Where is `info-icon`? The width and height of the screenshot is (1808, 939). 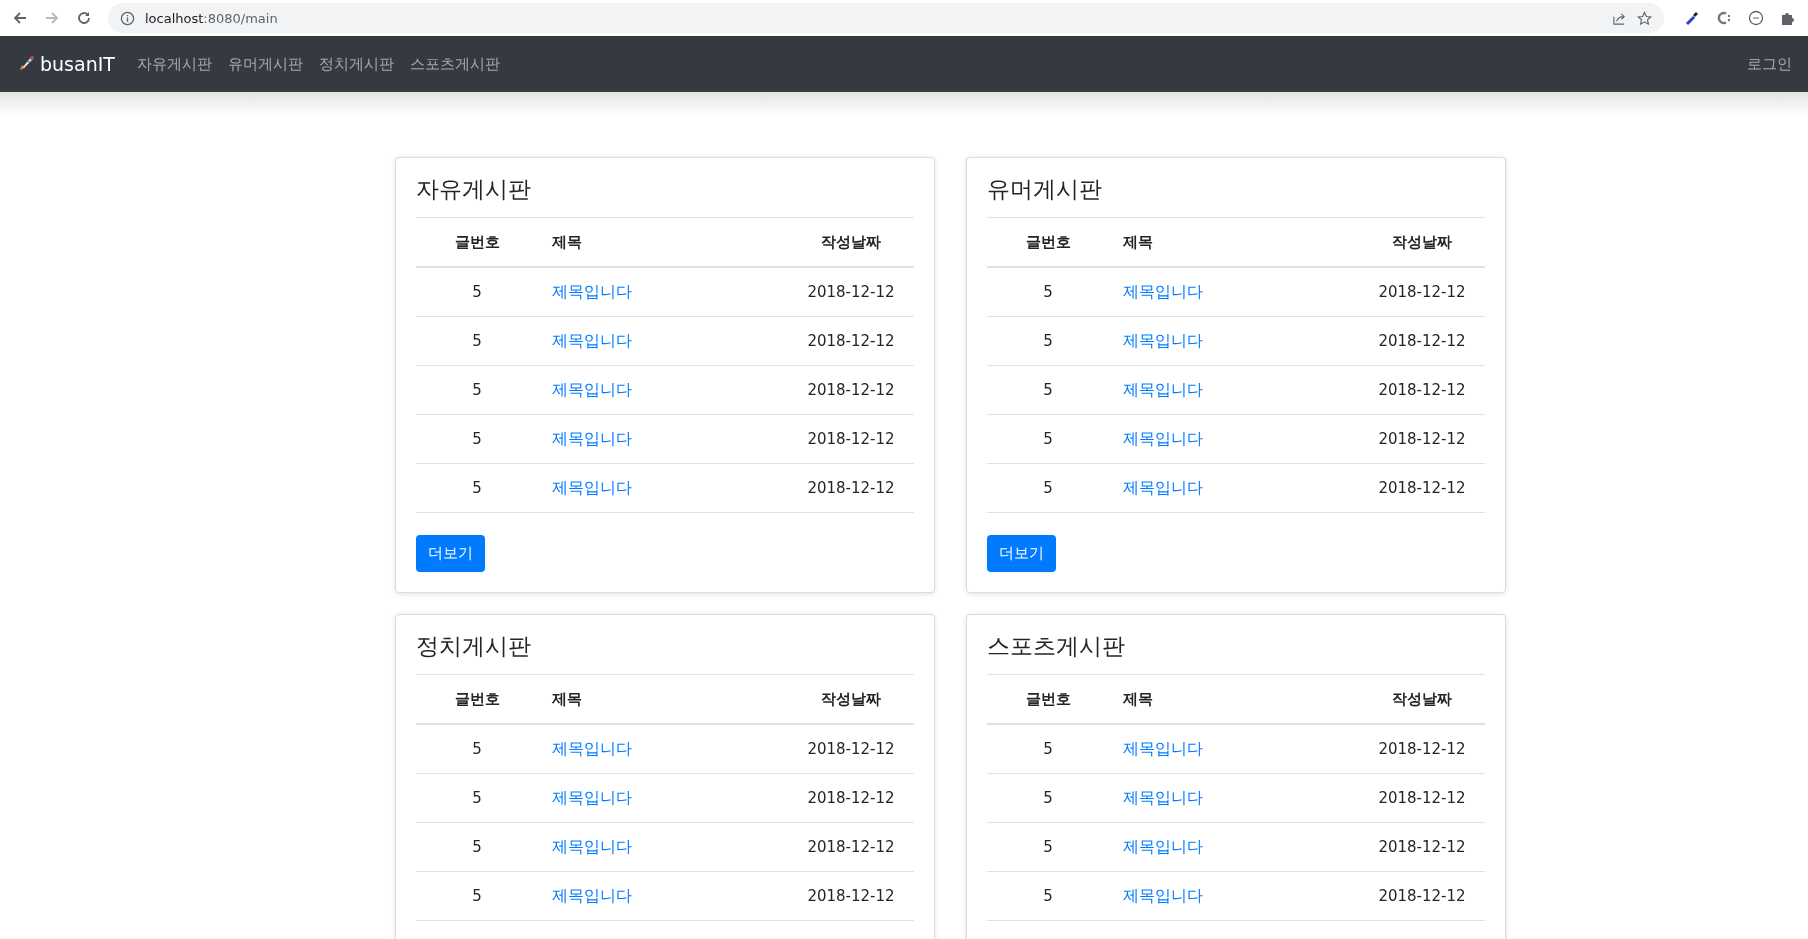
info-icon is located at coordinates (127, 18).